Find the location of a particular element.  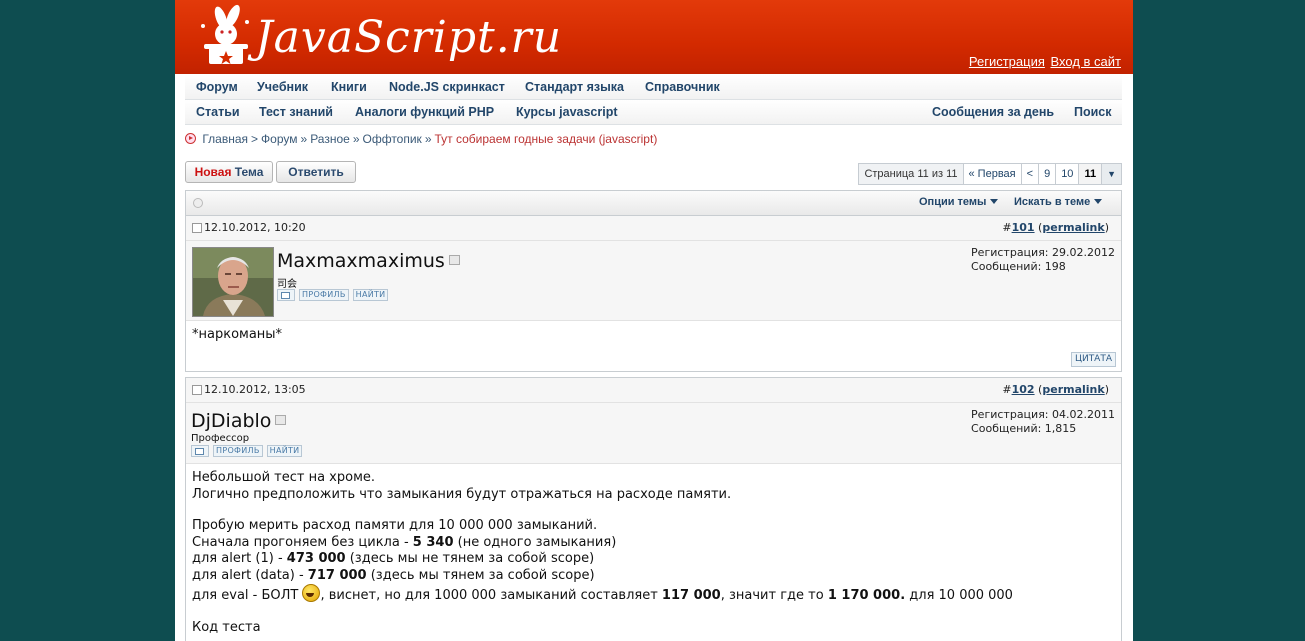

avatar-photo is located at coordinates (233, 282).